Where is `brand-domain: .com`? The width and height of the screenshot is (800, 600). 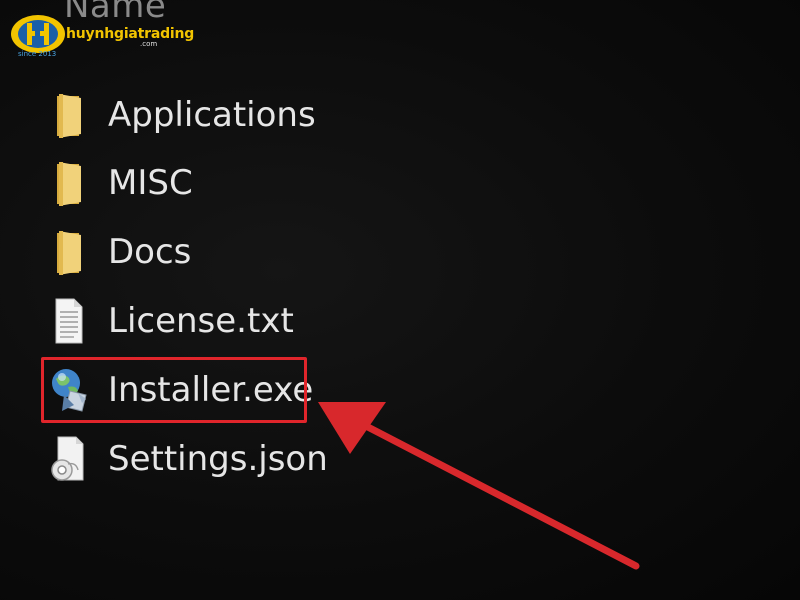
brand-domain: .com is located at coordinates (149, 44).